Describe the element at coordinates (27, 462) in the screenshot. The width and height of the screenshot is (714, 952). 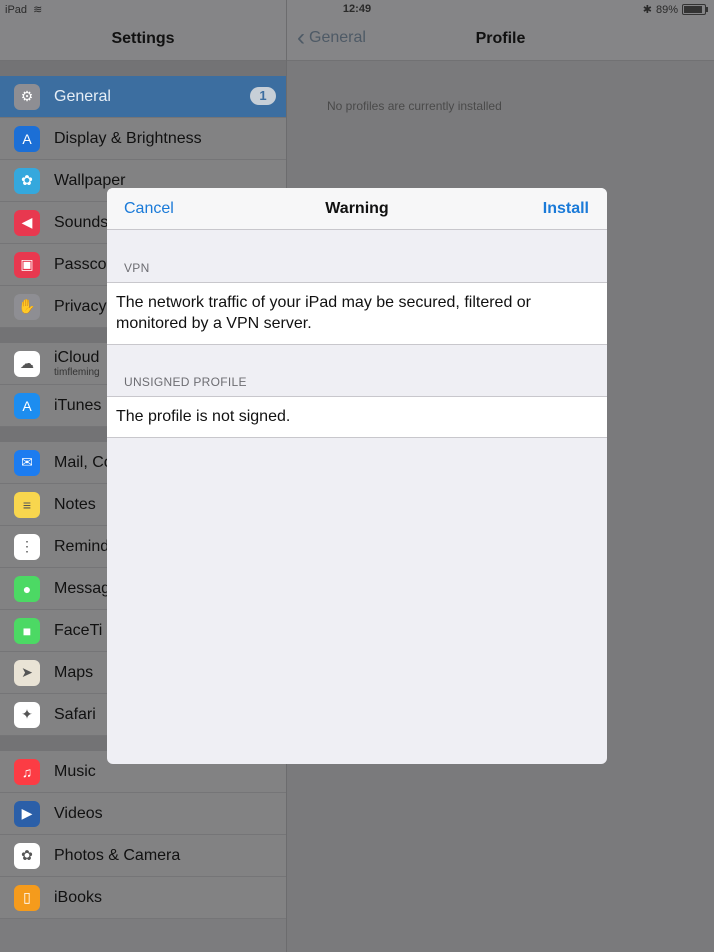
I see `mail-icon: ✉` at that location.